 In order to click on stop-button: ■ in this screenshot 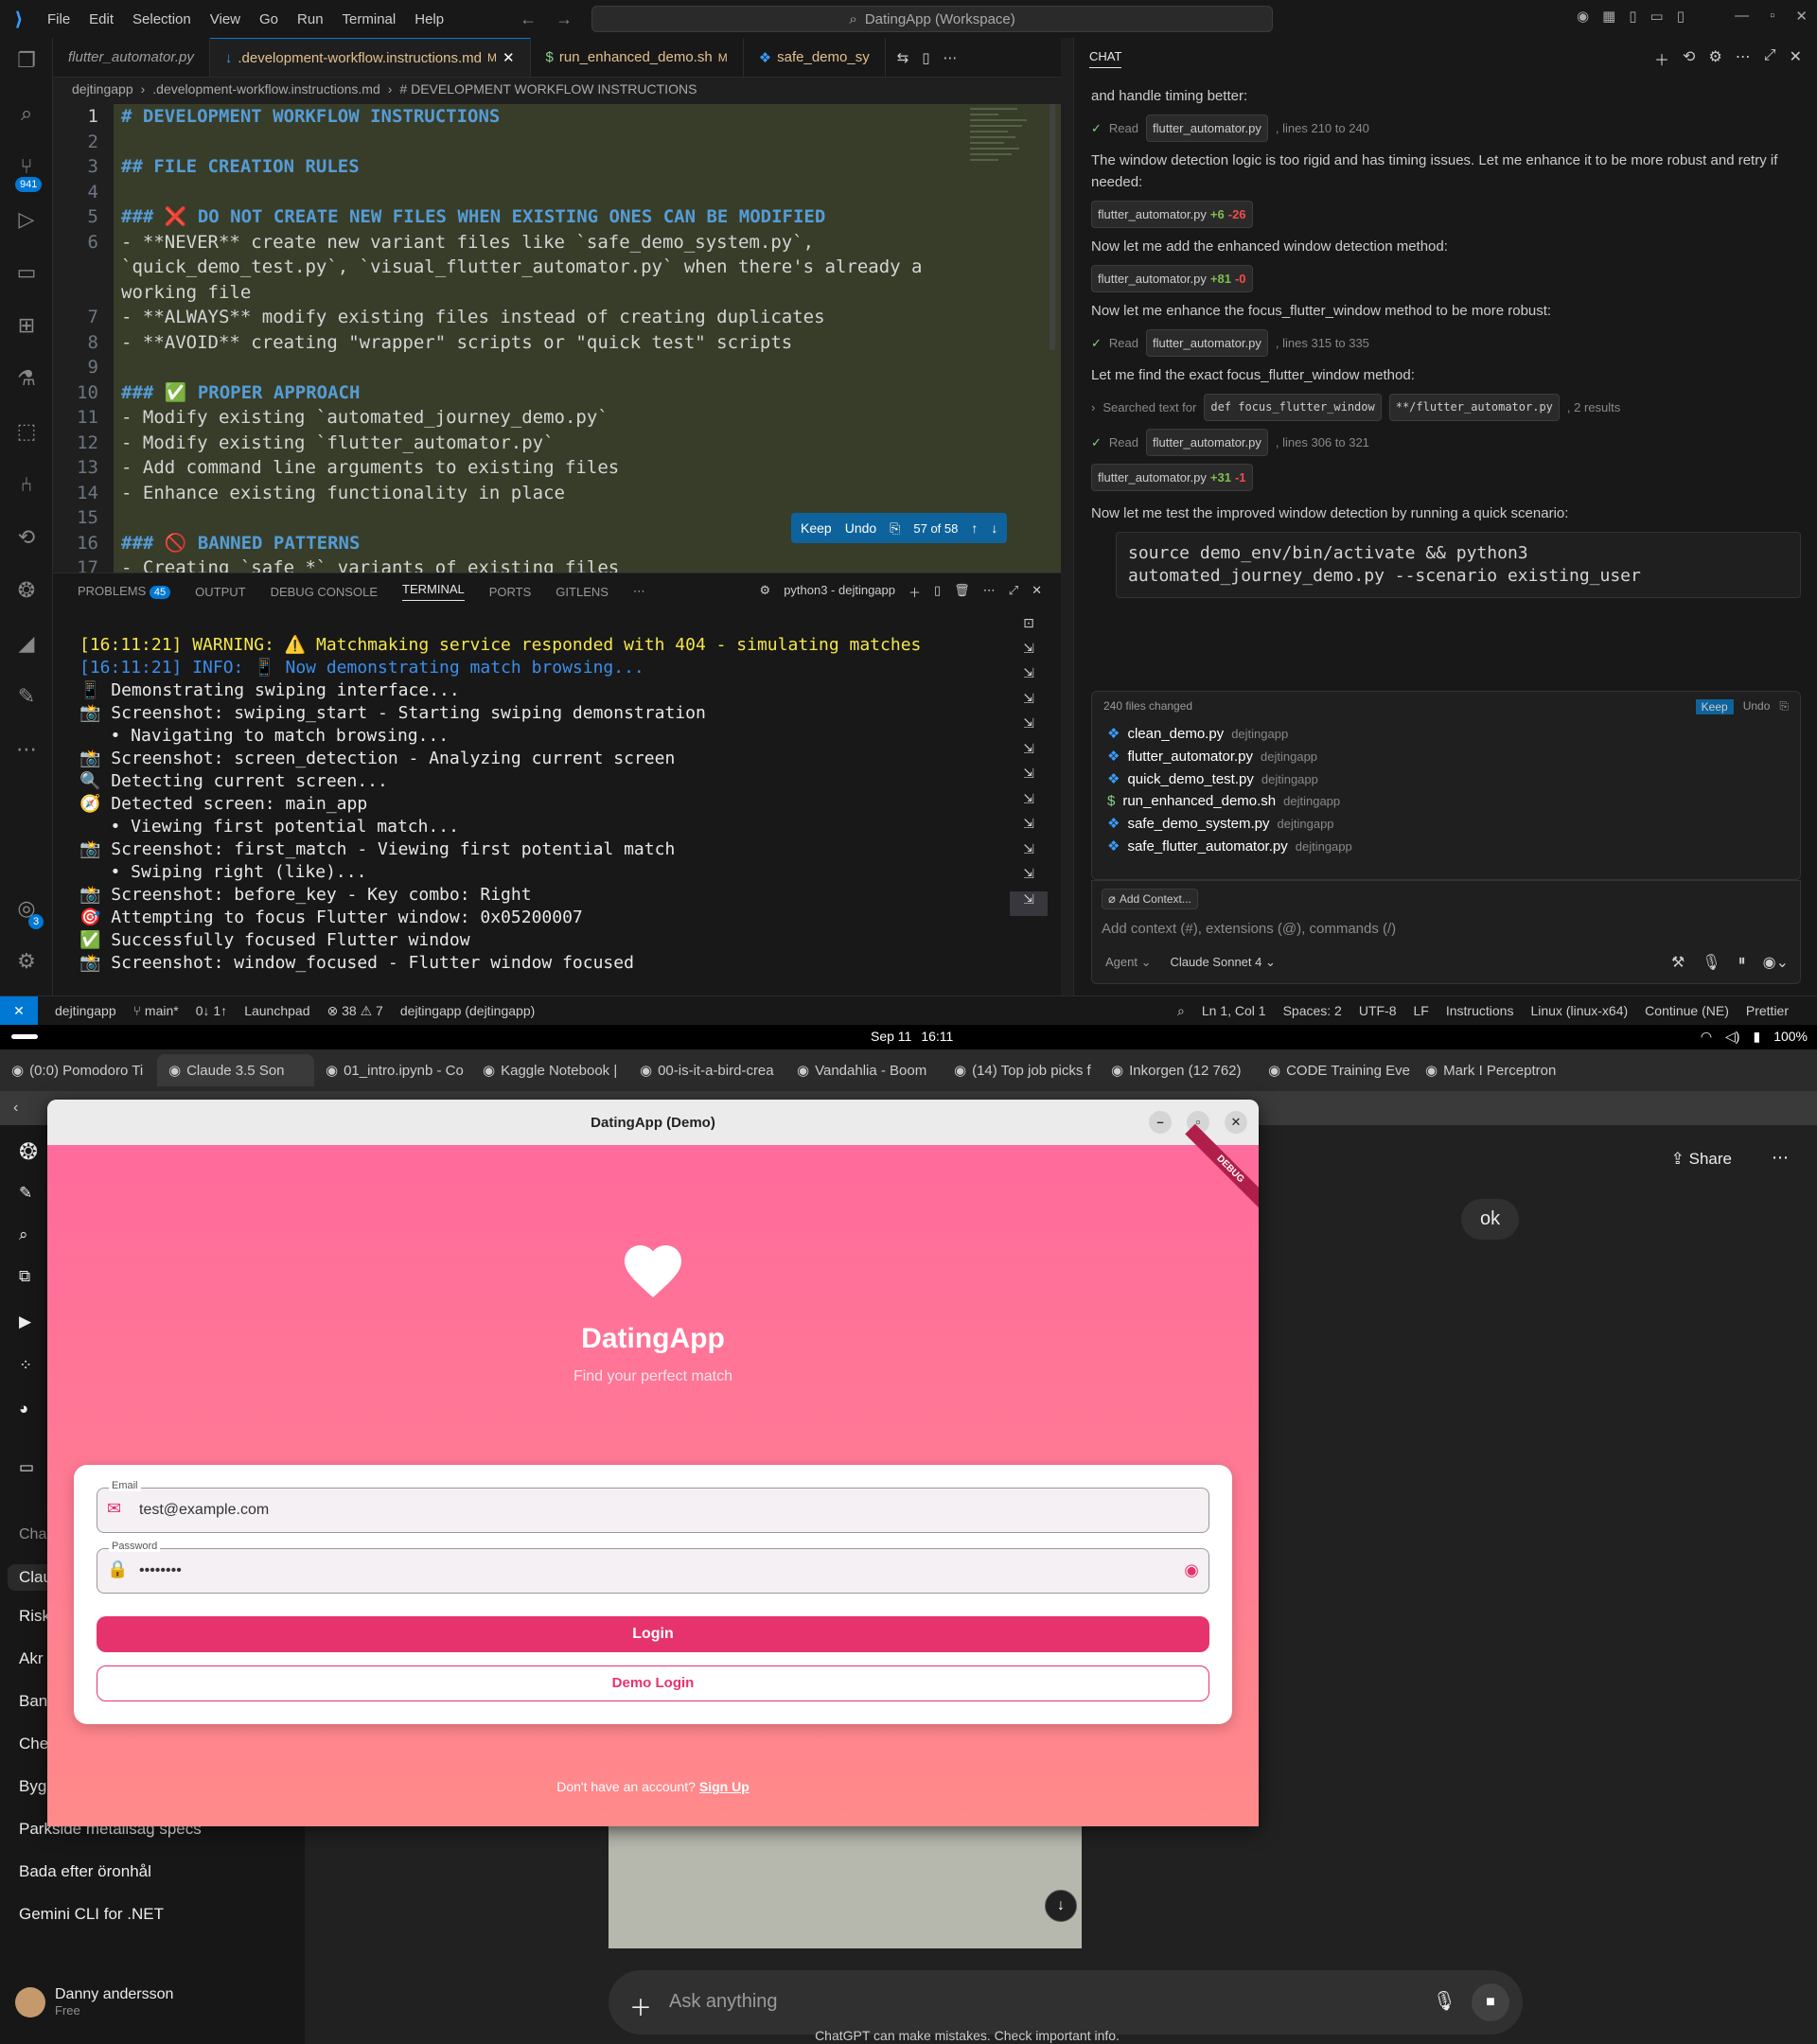, I will do `click(1490, 2002)`.